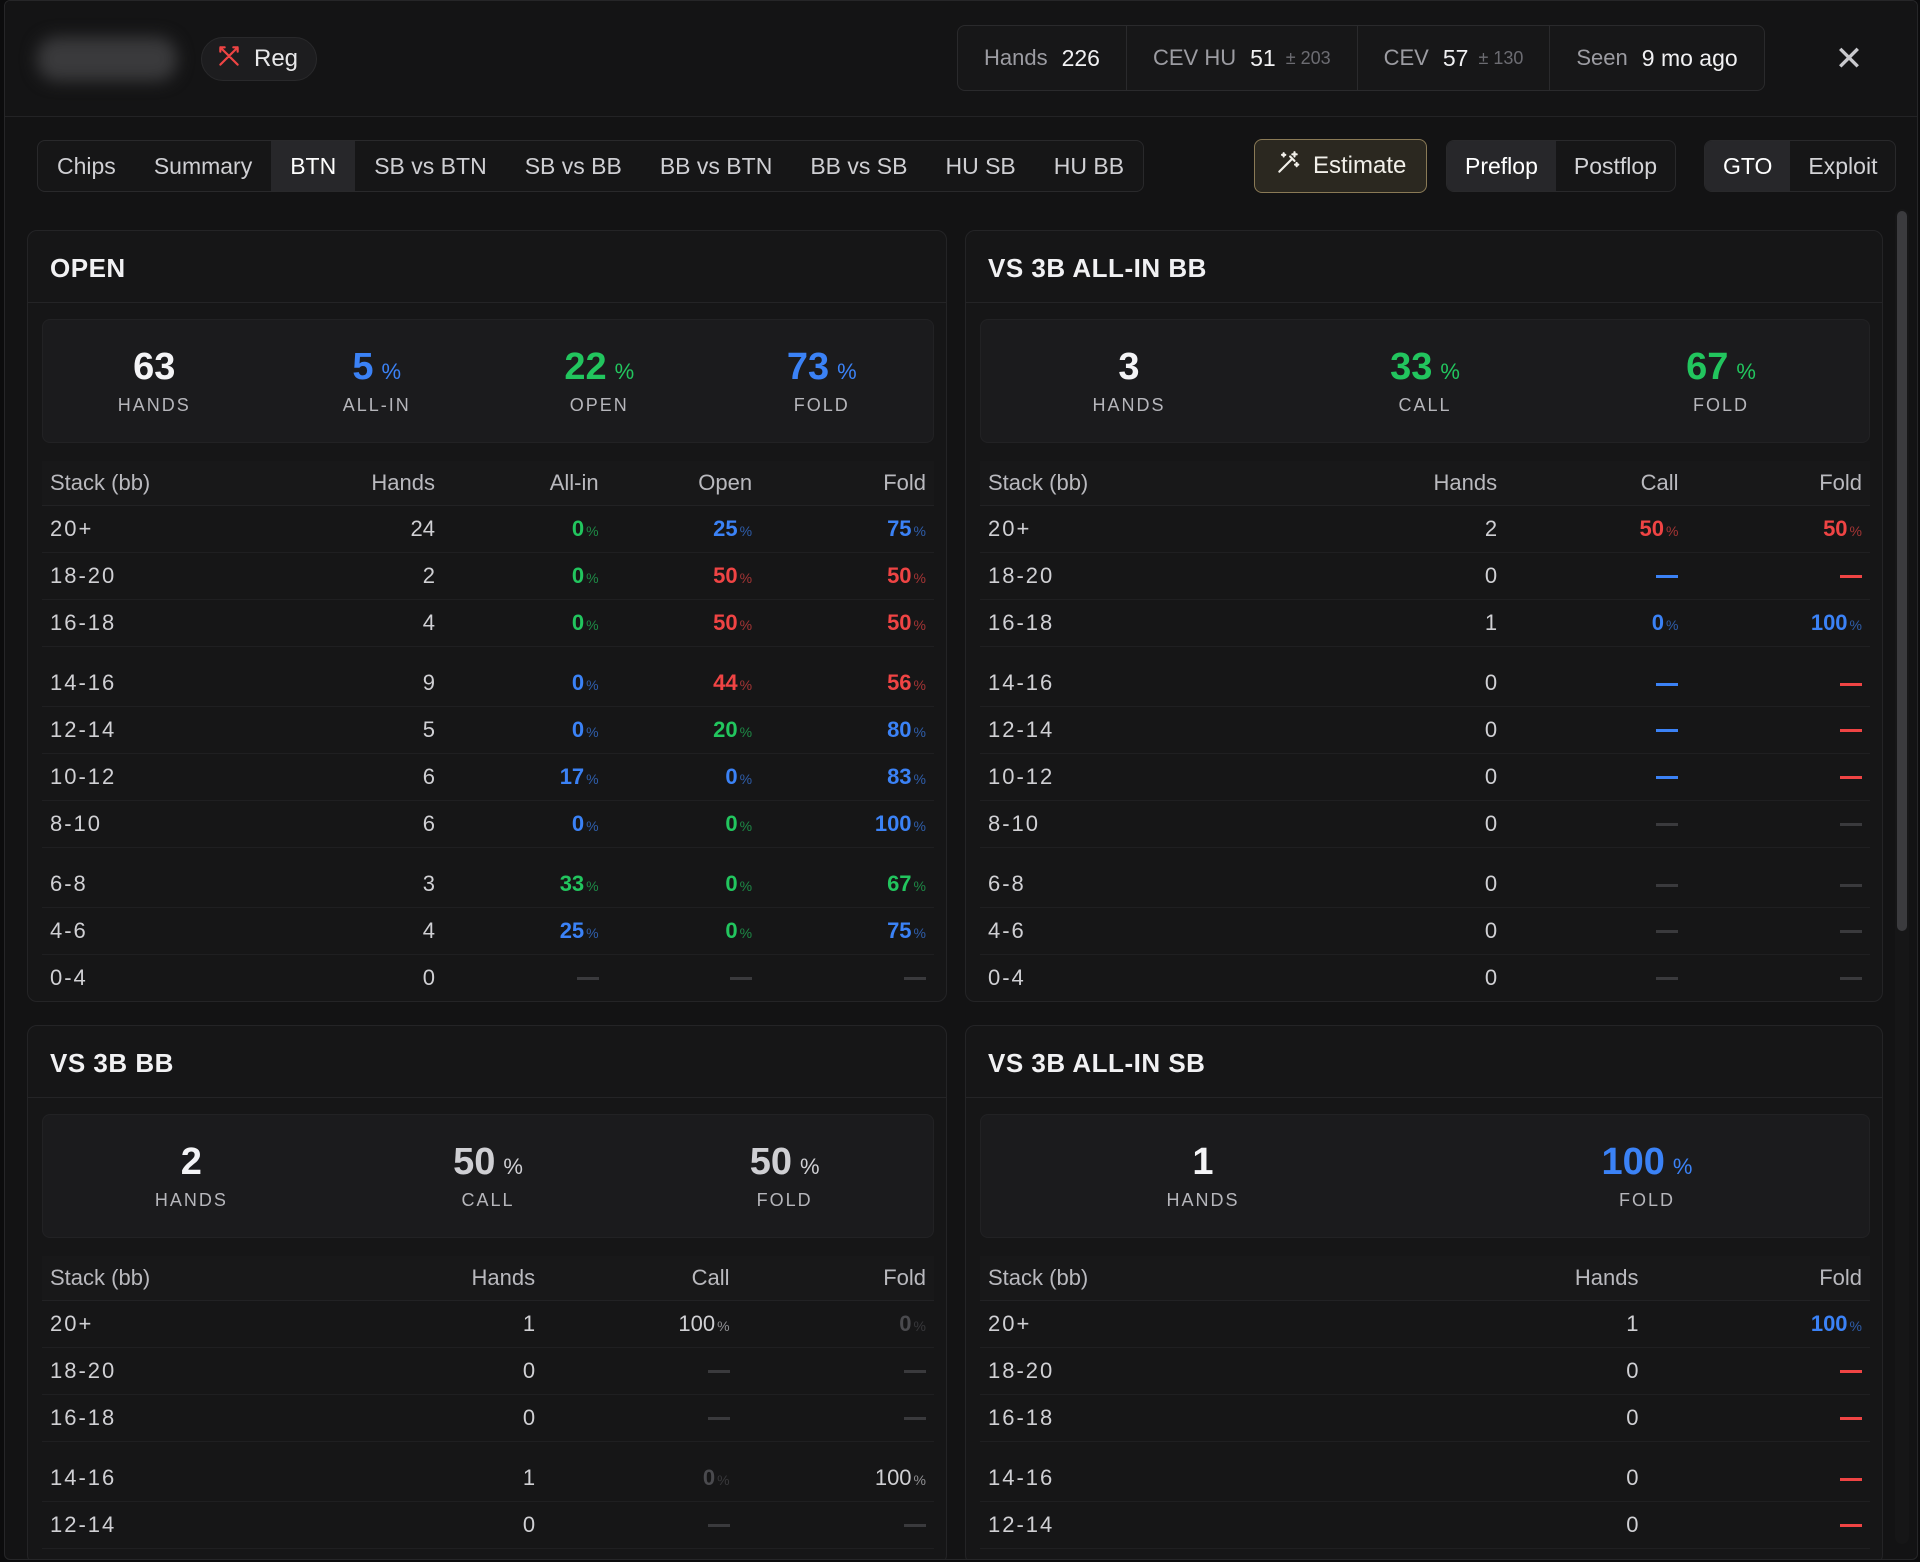 The image size is (1920, 1562). Describe the element at coordinates (1851, 979) in the screenshot. I see `empty-dash` at that location.